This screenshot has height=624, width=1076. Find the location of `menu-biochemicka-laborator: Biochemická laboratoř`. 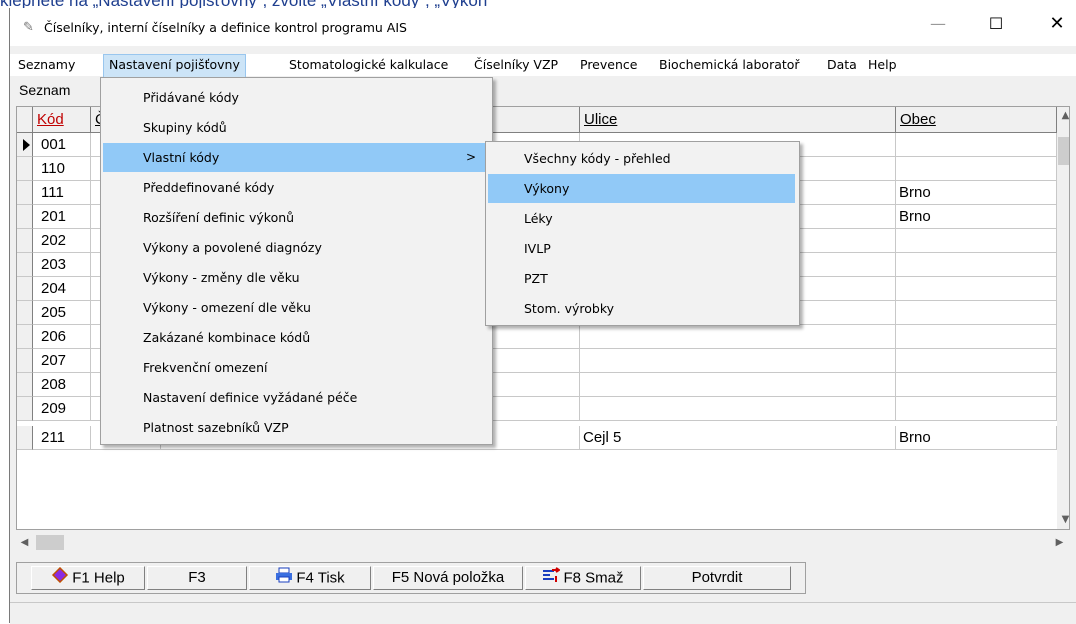

menu-biochemicka-laborator: Biochemická laboratoř is located at coordinates (729, 65).